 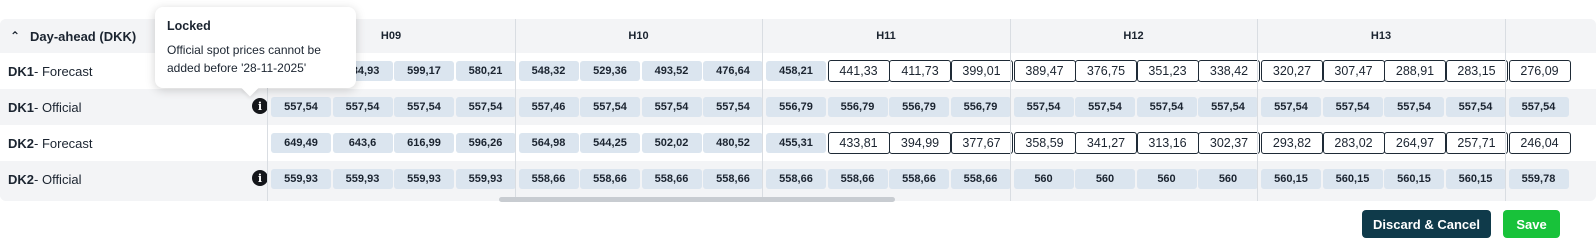 I want to click on price-input: 394,99, so click(x=920, y=143).